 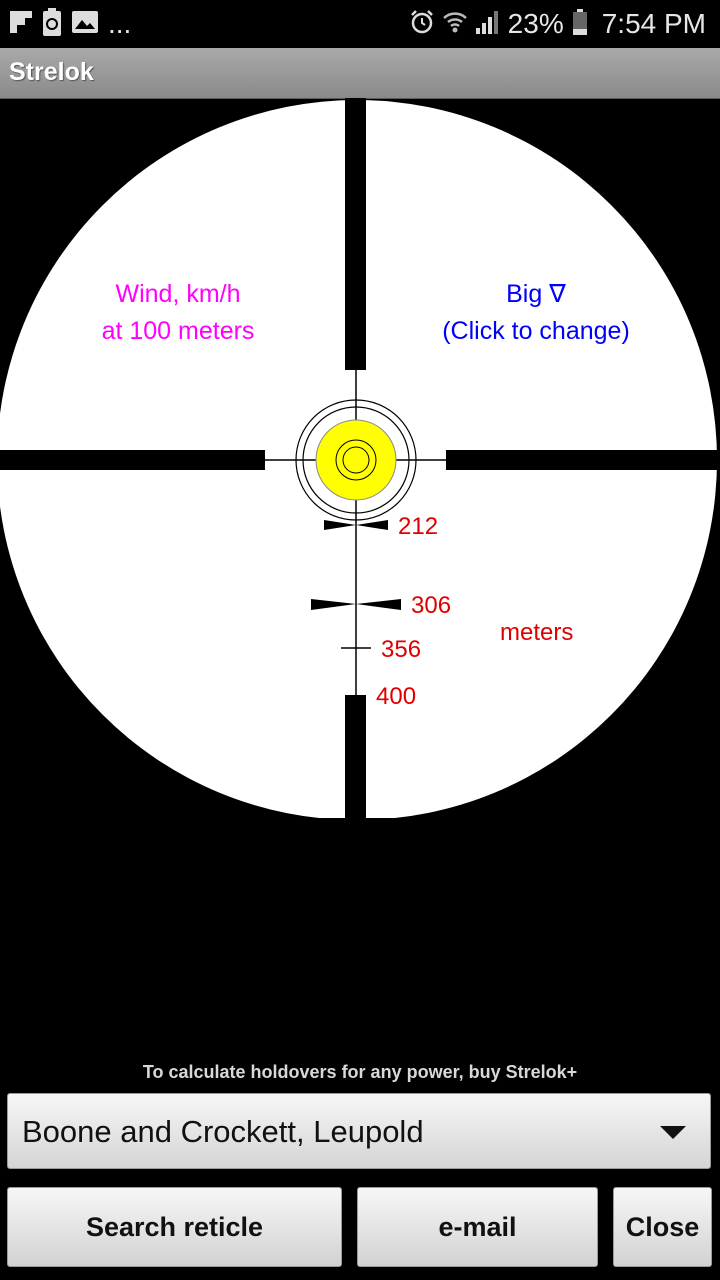 What do you see at coordinates (401, 649) in the screenshot?
I see `range-mark-356: 356` at bounding box center [401, 649].